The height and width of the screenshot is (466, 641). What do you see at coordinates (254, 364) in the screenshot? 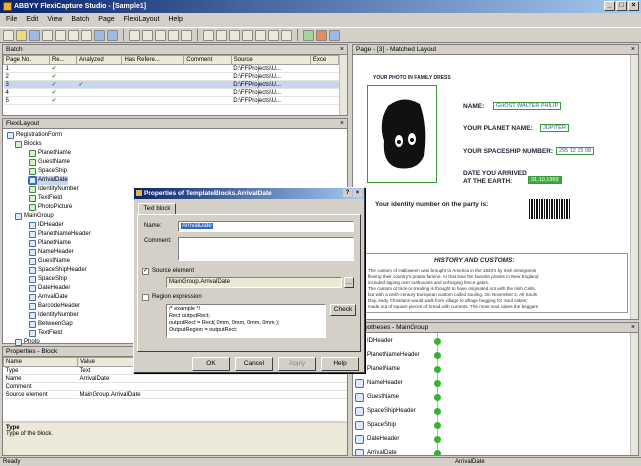
I see `cancel-button: Cancel` at bounding box center [254, 364].